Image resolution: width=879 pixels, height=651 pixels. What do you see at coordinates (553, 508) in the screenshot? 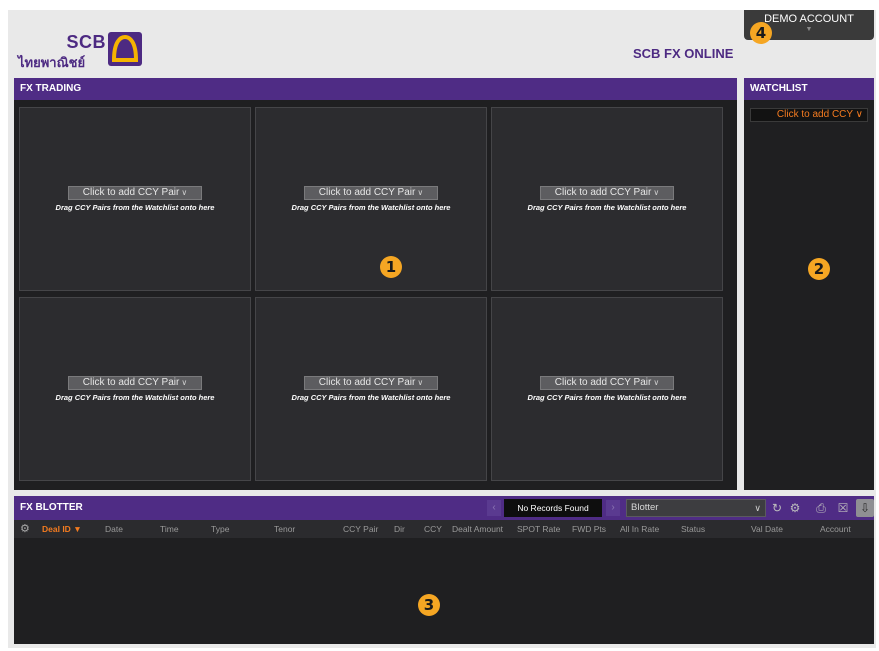
I see `records-status: No Records Found` at bounding box center [553, 508].